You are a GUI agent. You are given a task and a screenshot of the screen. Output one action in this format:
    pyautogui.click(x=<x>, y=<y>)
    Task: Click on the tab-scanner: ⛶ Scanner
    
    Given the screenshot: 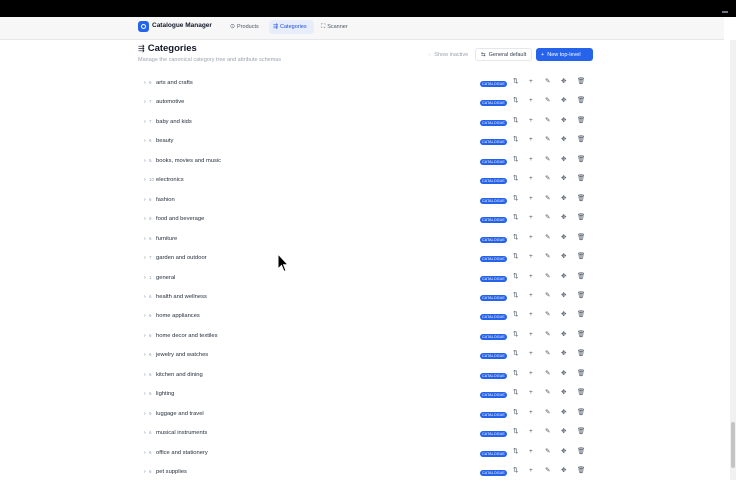 What is the action you would take?
    pyautogui.click(x=335, y=27)
    